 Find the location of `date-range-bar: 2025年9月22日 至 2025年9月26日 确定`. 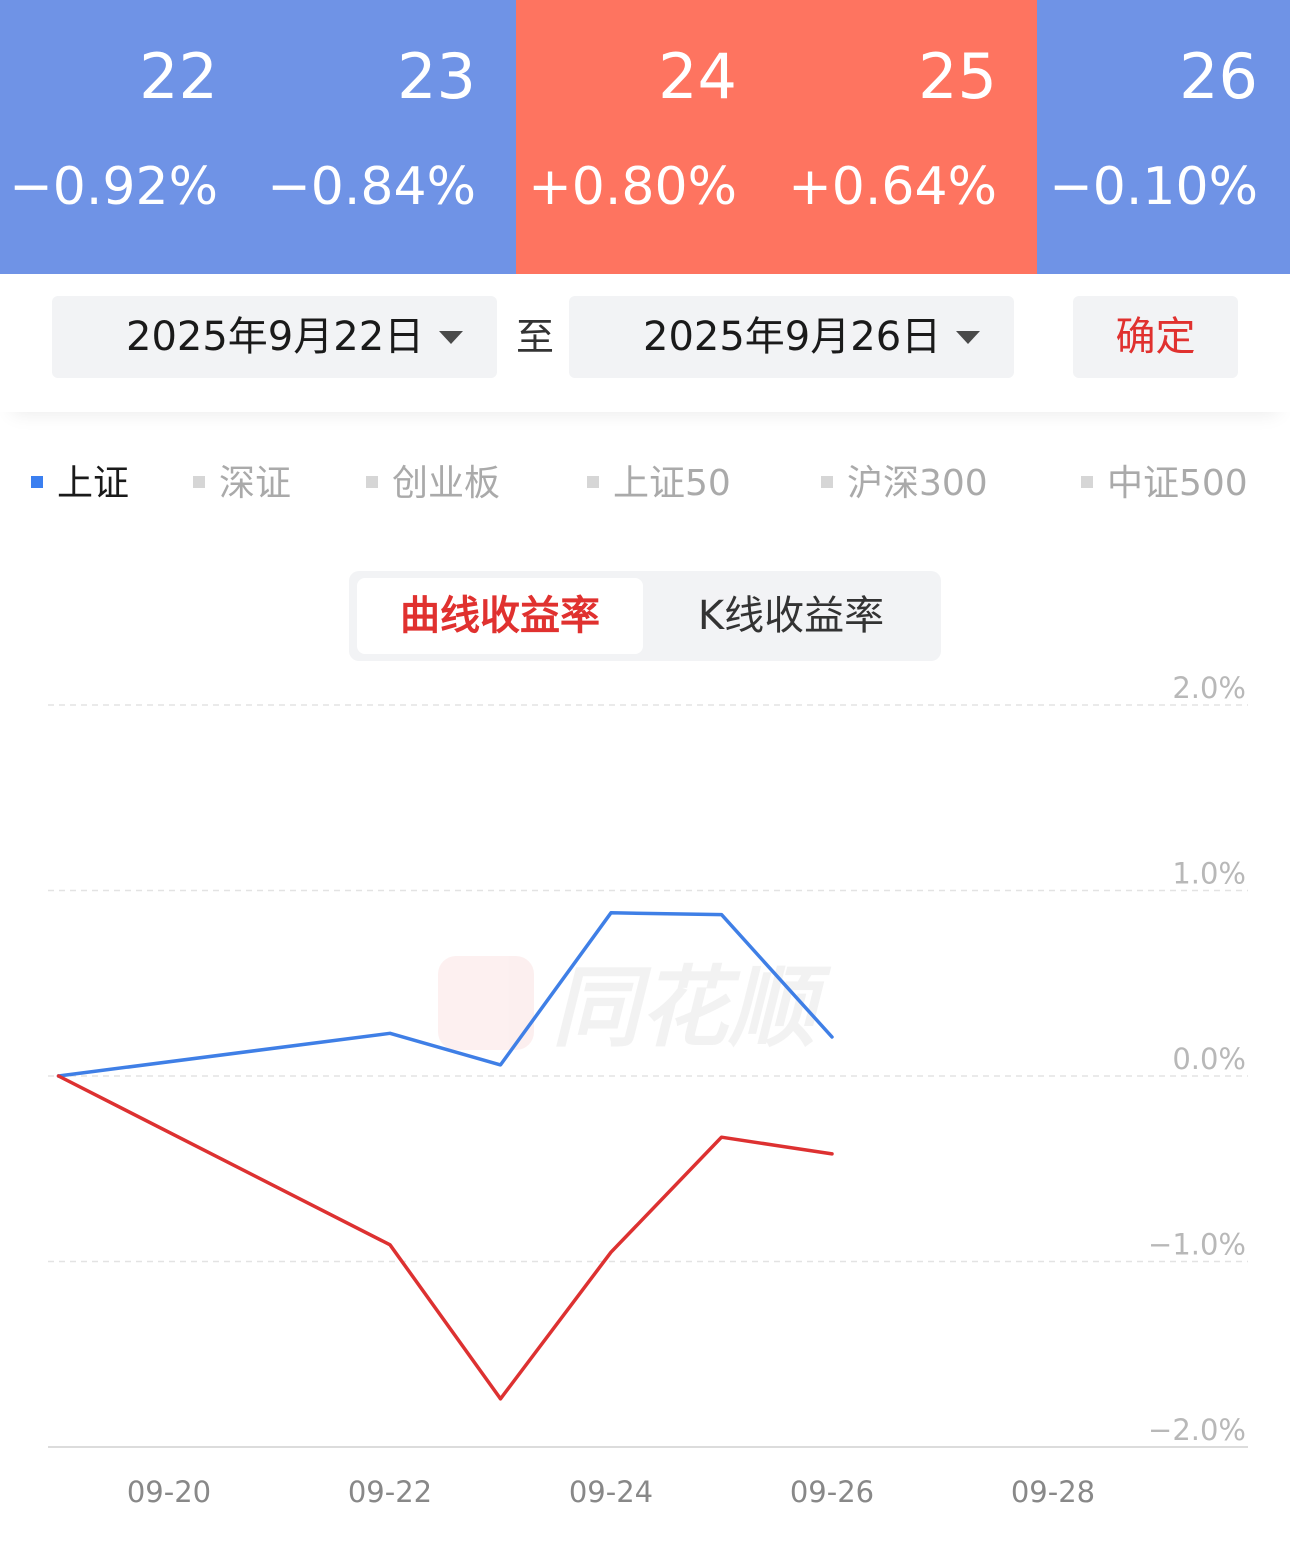

date-range-bar: 2025年9月22日 至 2025年9月26日 确定 is located at coordinates (645, 343).